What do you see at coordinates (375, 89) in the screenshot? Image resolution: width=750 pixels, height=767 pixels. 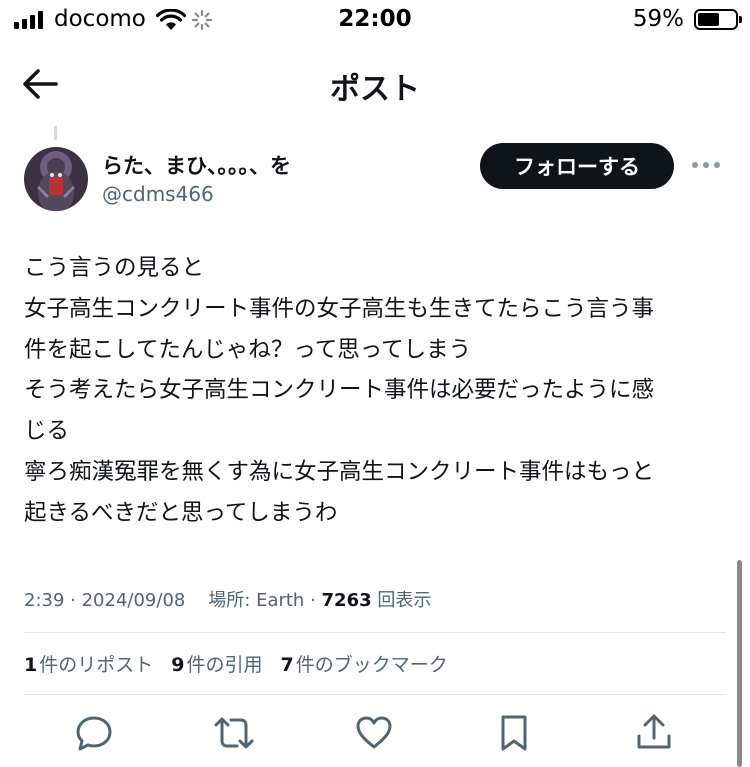 I see `page-title: ポスト` at bounding box center [375, 89].